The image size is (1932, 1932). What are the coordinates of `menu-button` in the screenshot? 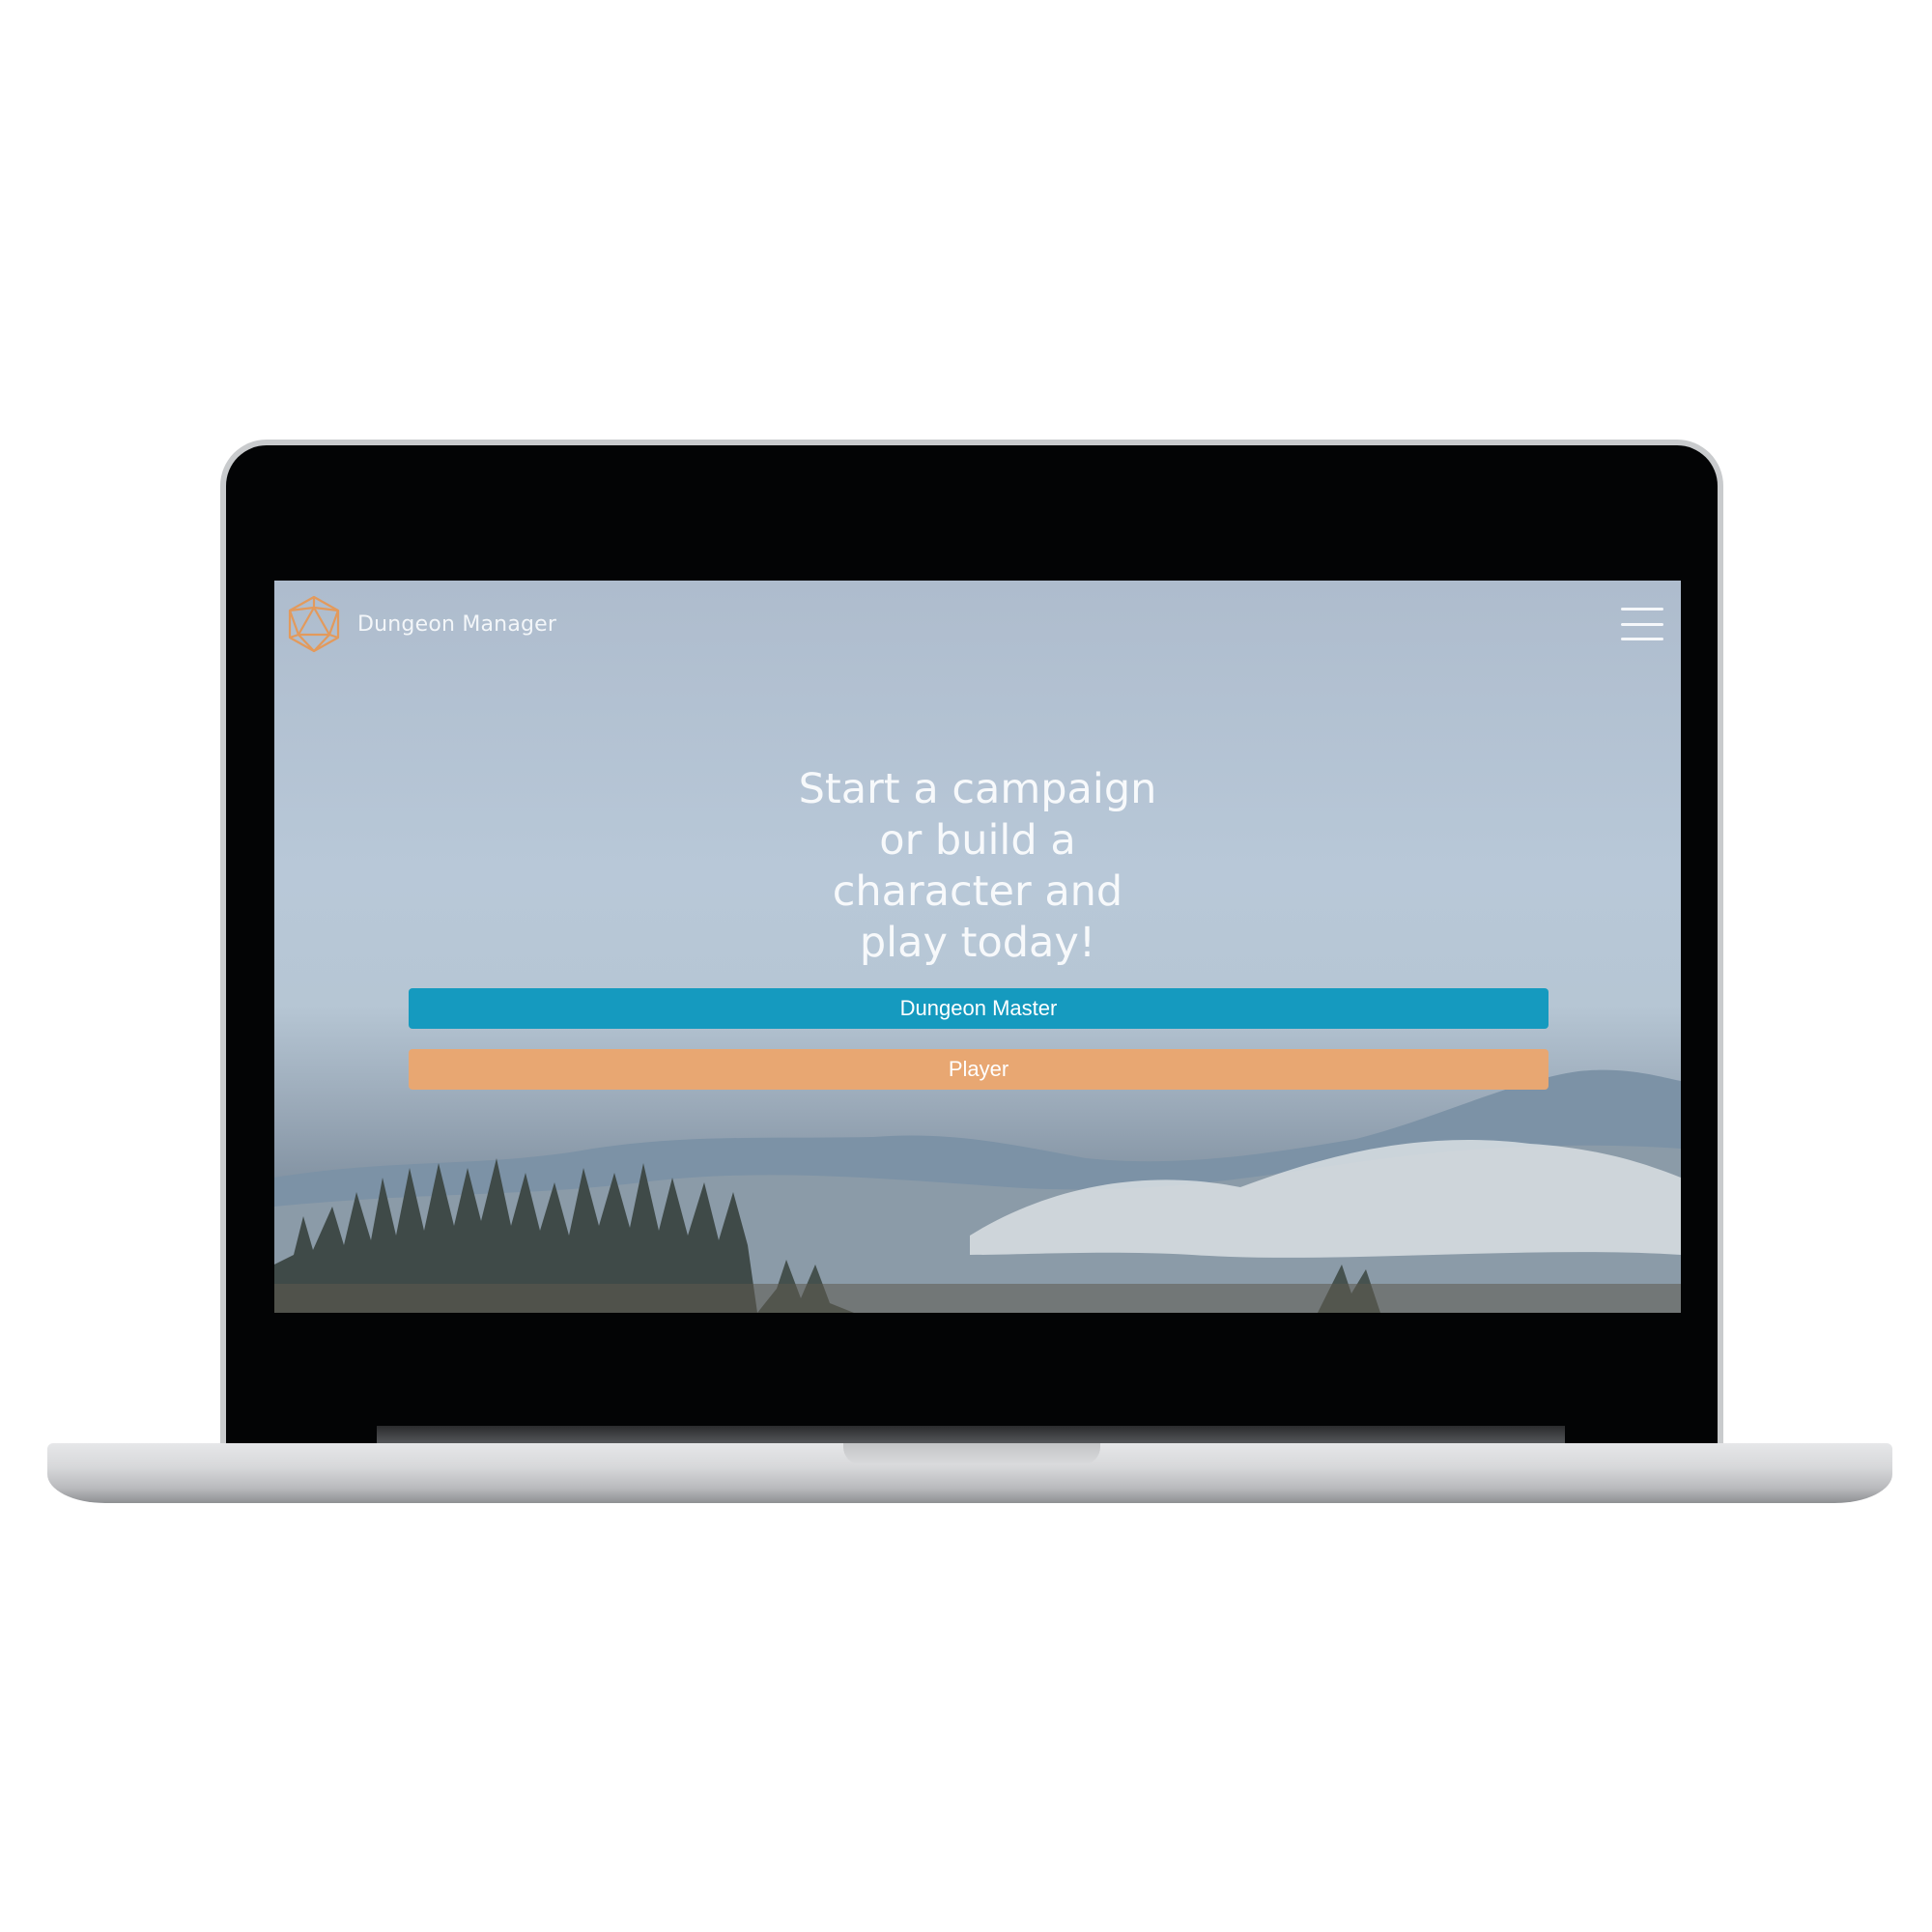 It's located at (1642, 624).